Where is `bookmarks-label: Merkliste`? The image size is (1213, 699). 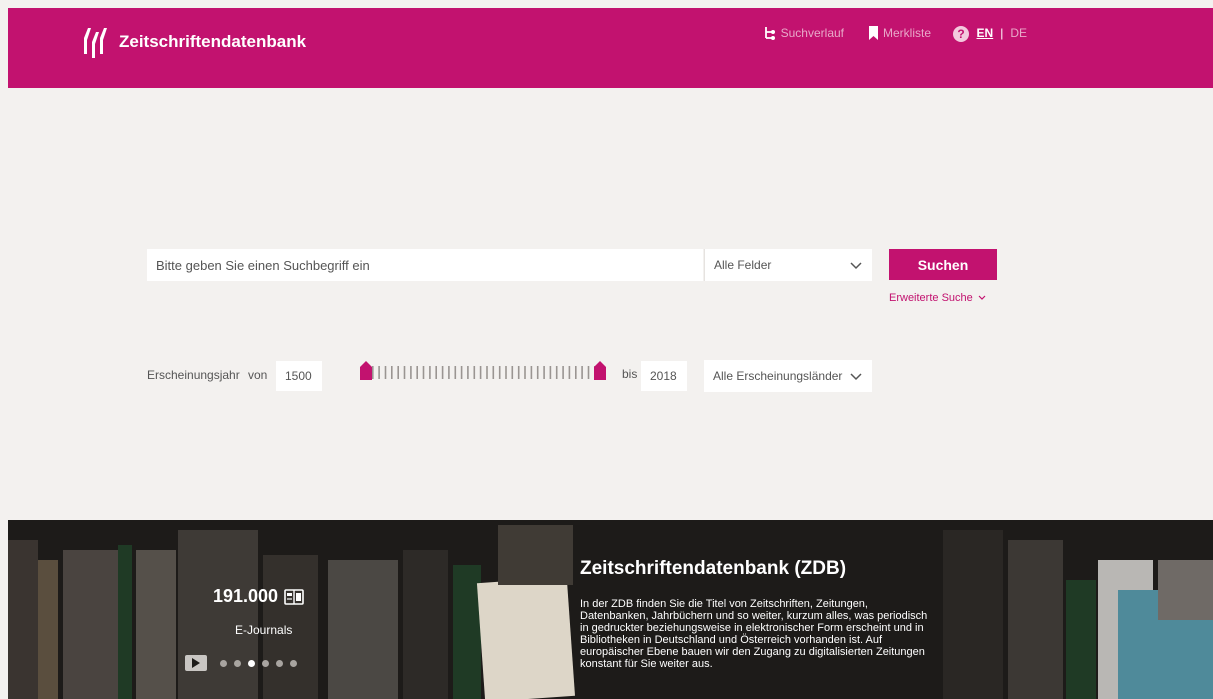 bookmarks-label: Merkliste is located at coordinates (906, 33).